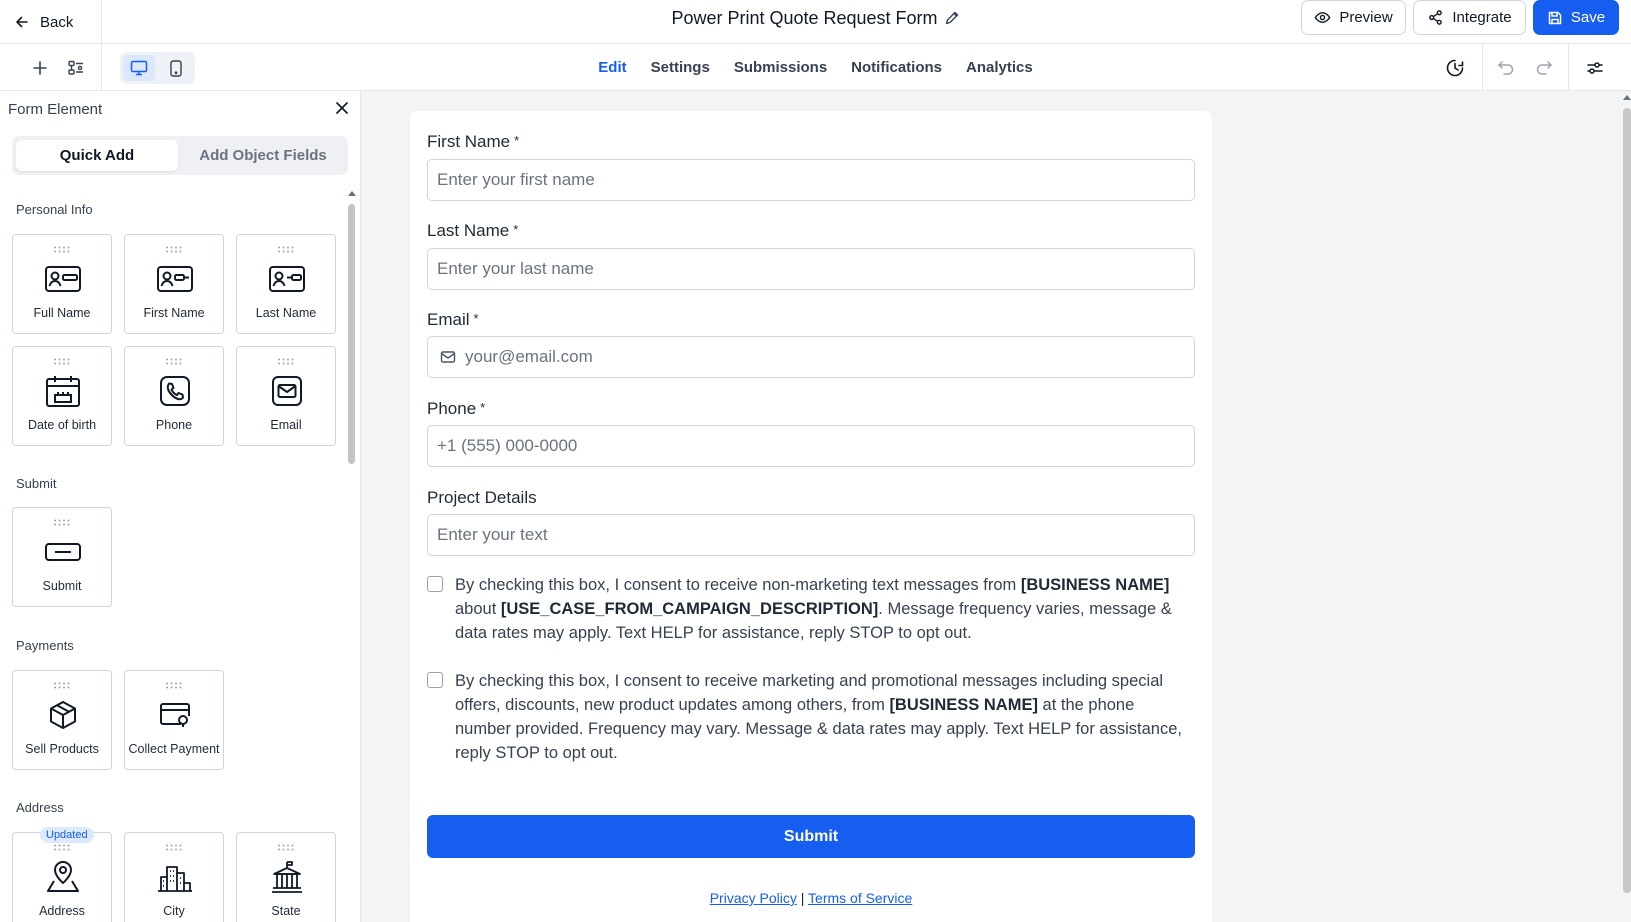  What do you see at coordinates (1555, 17) in the screenshot?
I see `save-icon` at bounding box center [1555, 17].